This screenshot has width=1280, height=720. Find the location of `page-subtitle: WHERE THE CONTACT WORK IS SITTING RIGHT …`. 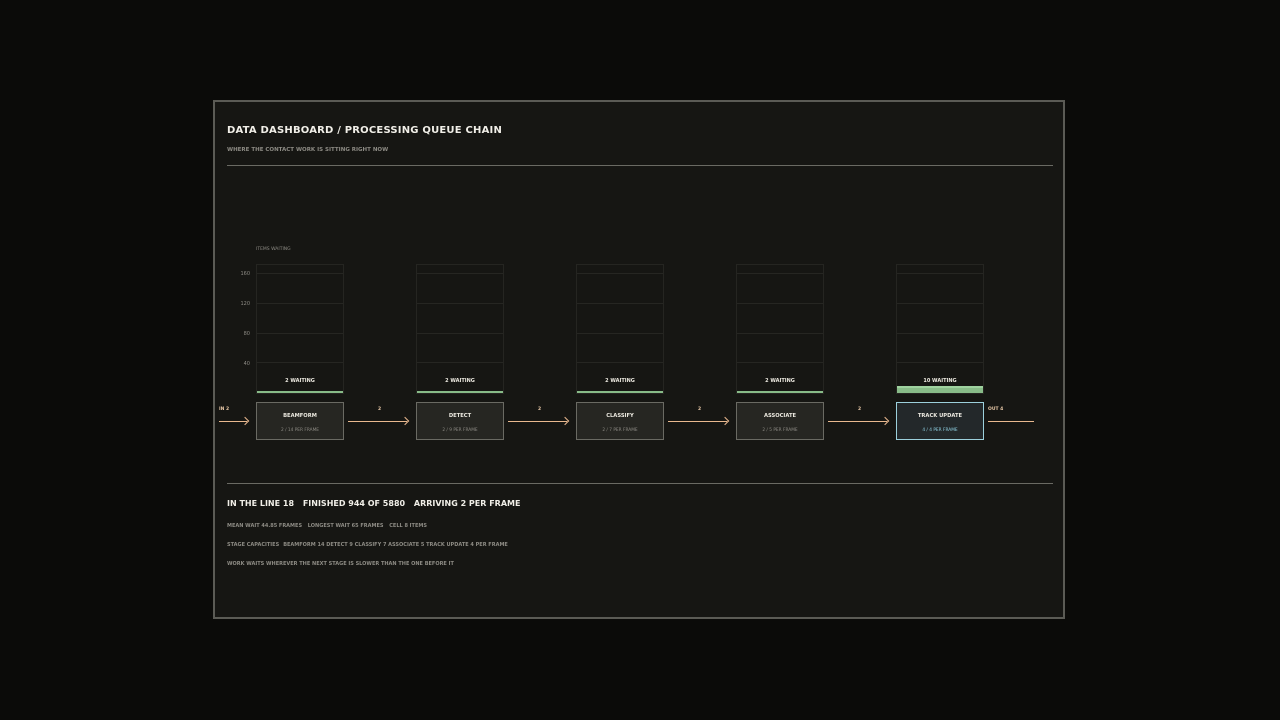

page-subtitle: WHERE THE CONTACT WORK IS SITTING RIGHT … is located at coordinates (308, 150).